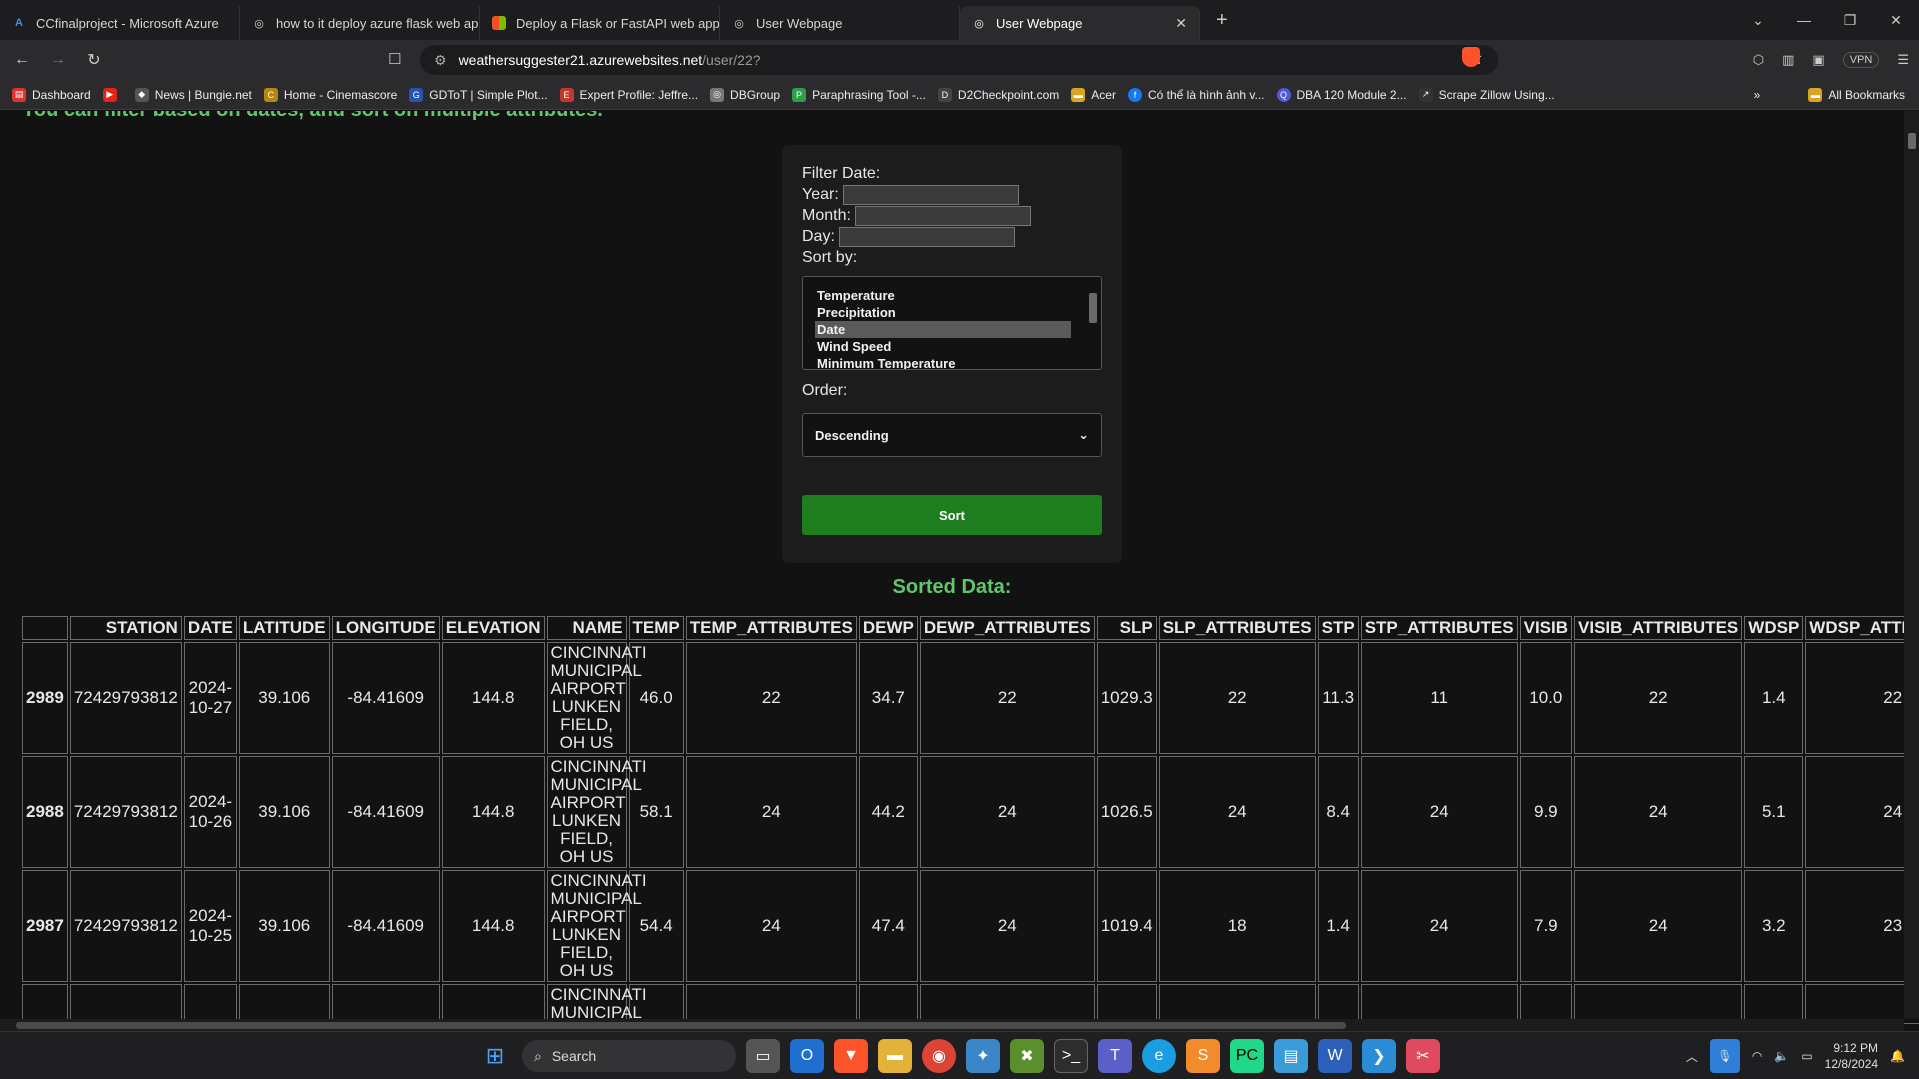 The image size is (1919, 1079). What do you see at coordinates (745, 94) in the screenshot?
I see `bookmark-dbgroup: ◎ DBGroup` at bounding box center [745, 94].